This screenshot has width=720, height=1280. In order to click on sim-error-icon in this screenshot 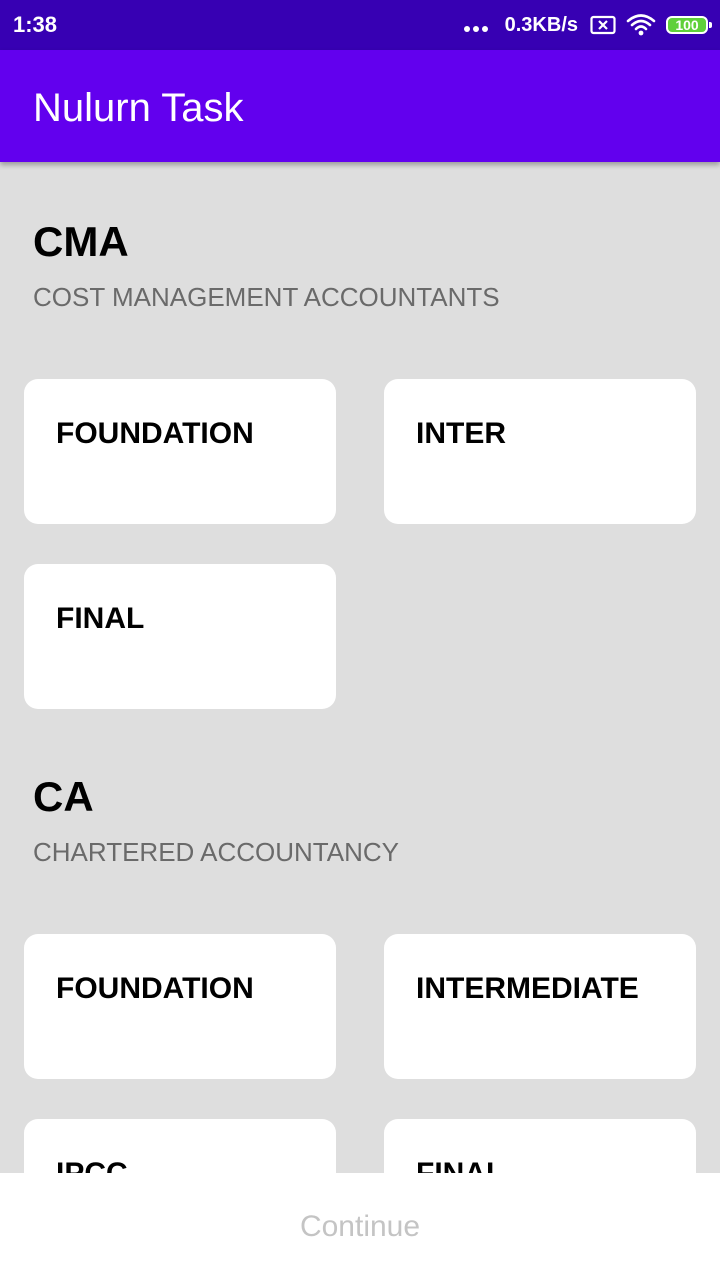, I will do `click(603, 25)`.